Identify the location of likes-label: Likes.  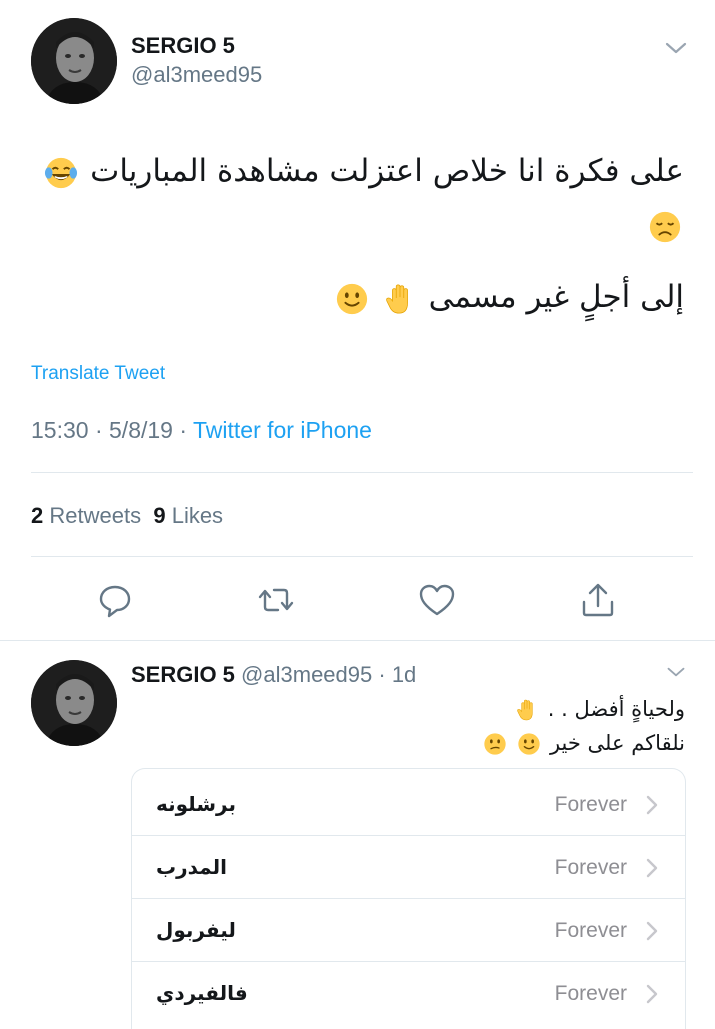
(197, 515).